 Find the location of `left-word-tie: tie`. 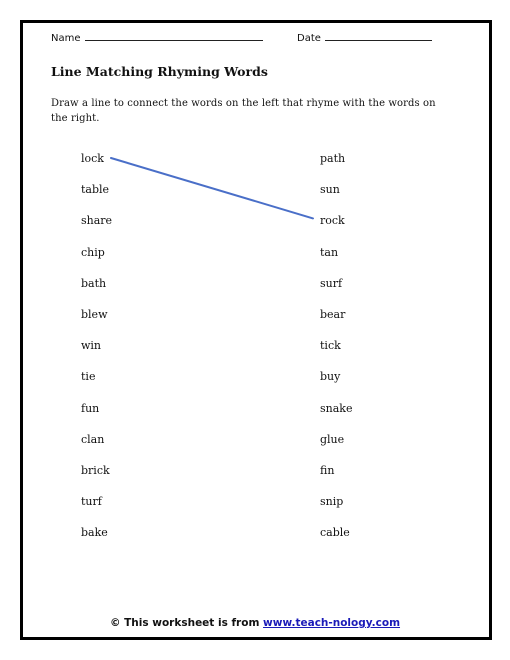

left-word-tie: tie is located at coordinates (88, 376).